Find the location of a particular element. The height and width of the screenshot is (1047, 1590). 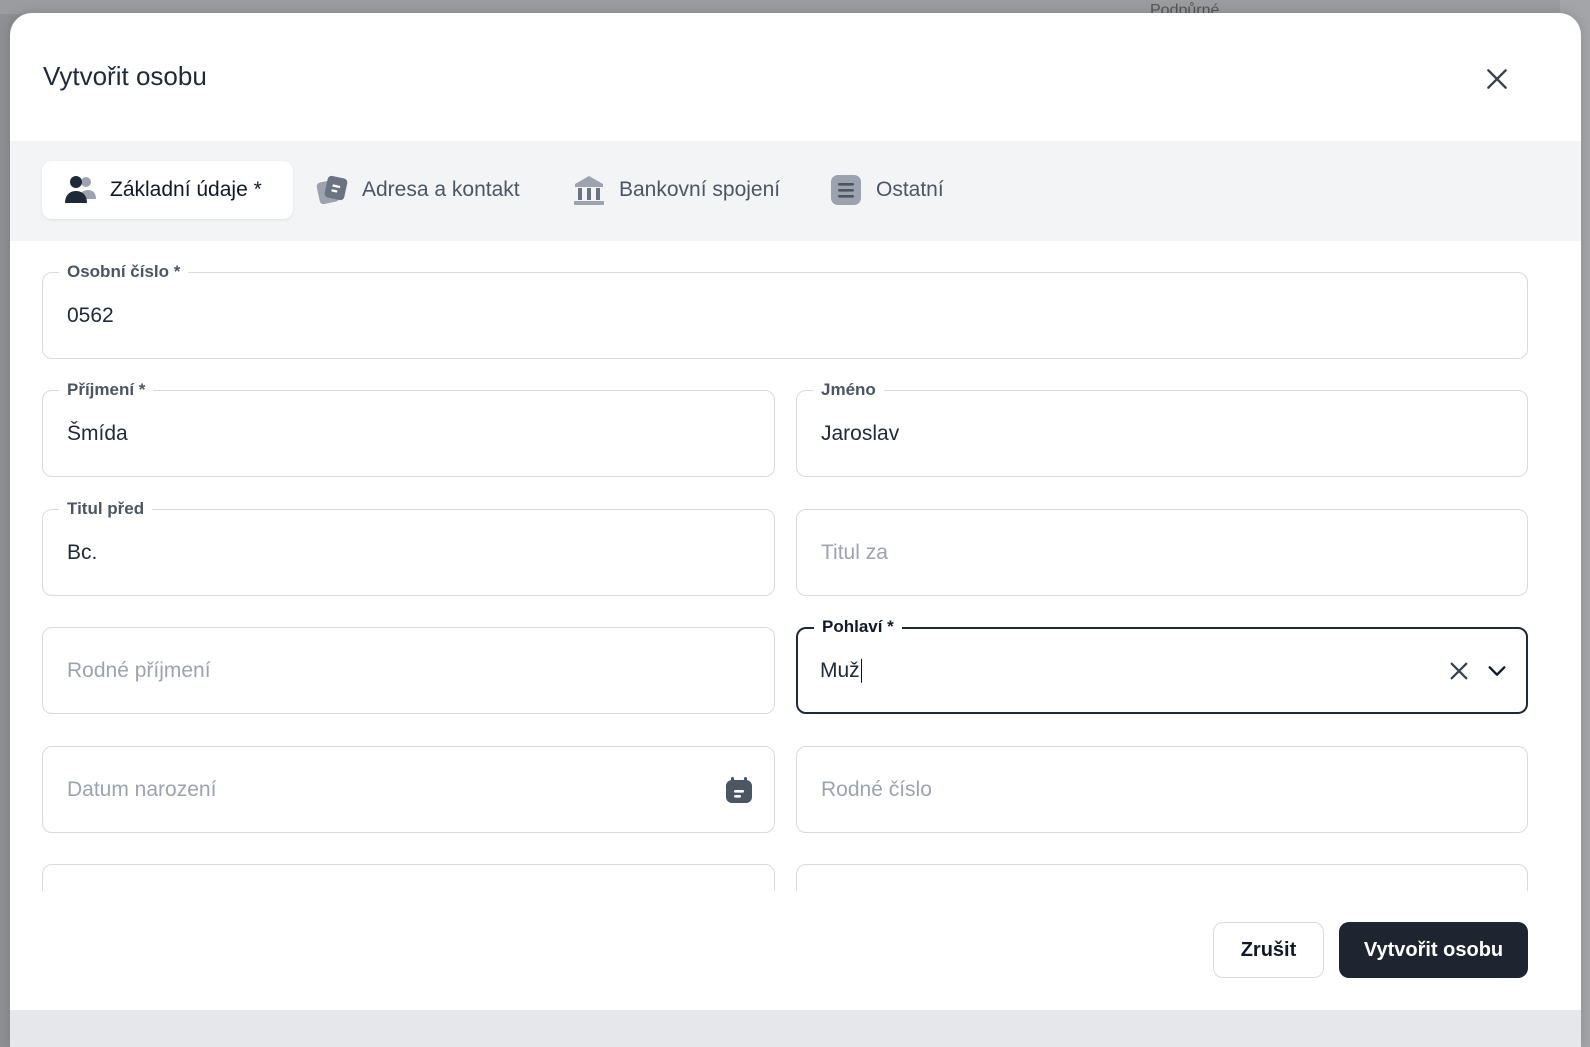

title-before-field: Titul před Bc. is located at coordinates (408, 547).